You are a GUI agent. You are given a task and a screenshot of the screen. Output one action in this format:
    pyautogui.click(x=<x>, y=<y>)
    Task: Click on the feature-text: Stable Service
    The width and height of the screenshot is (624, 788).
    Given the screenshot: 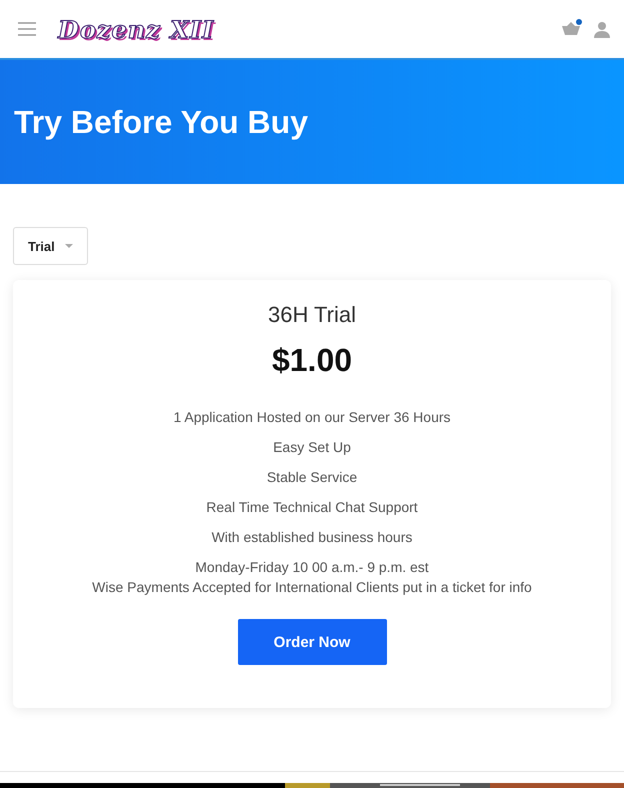 What is the action you would take?
    pyautogui.click(x=312, y=477)
    